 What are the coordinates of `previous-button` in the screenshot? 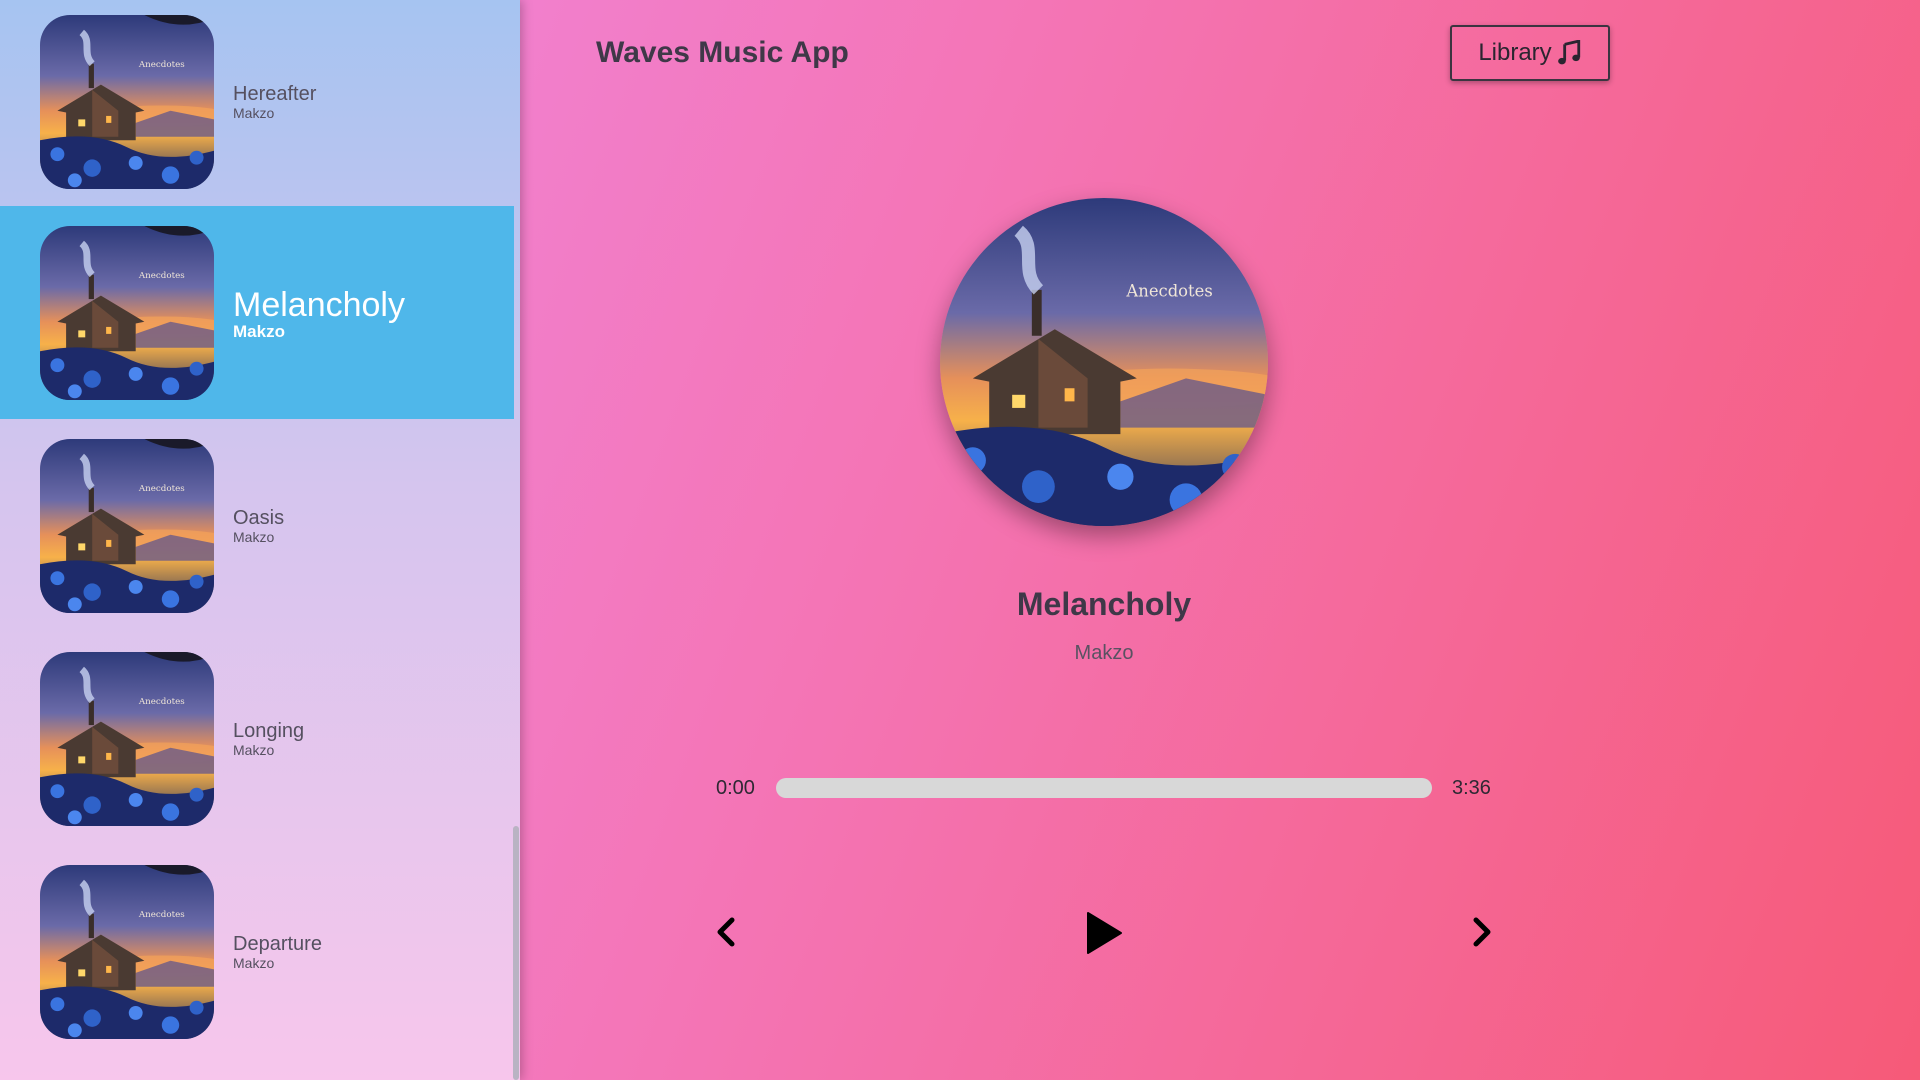 It's located at (726, 932).